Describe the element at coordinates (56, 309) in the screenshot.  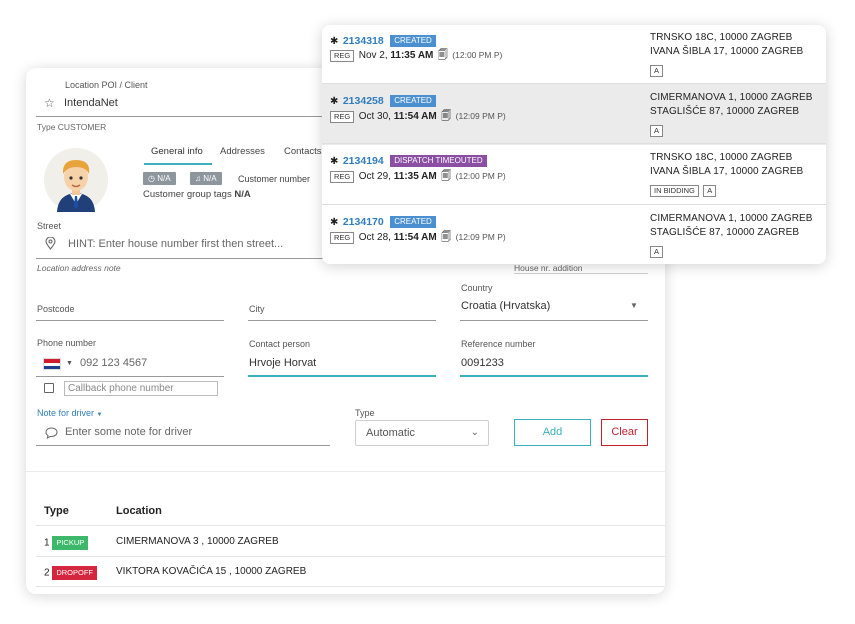
I see `postcode-field: Postcode` at that location.